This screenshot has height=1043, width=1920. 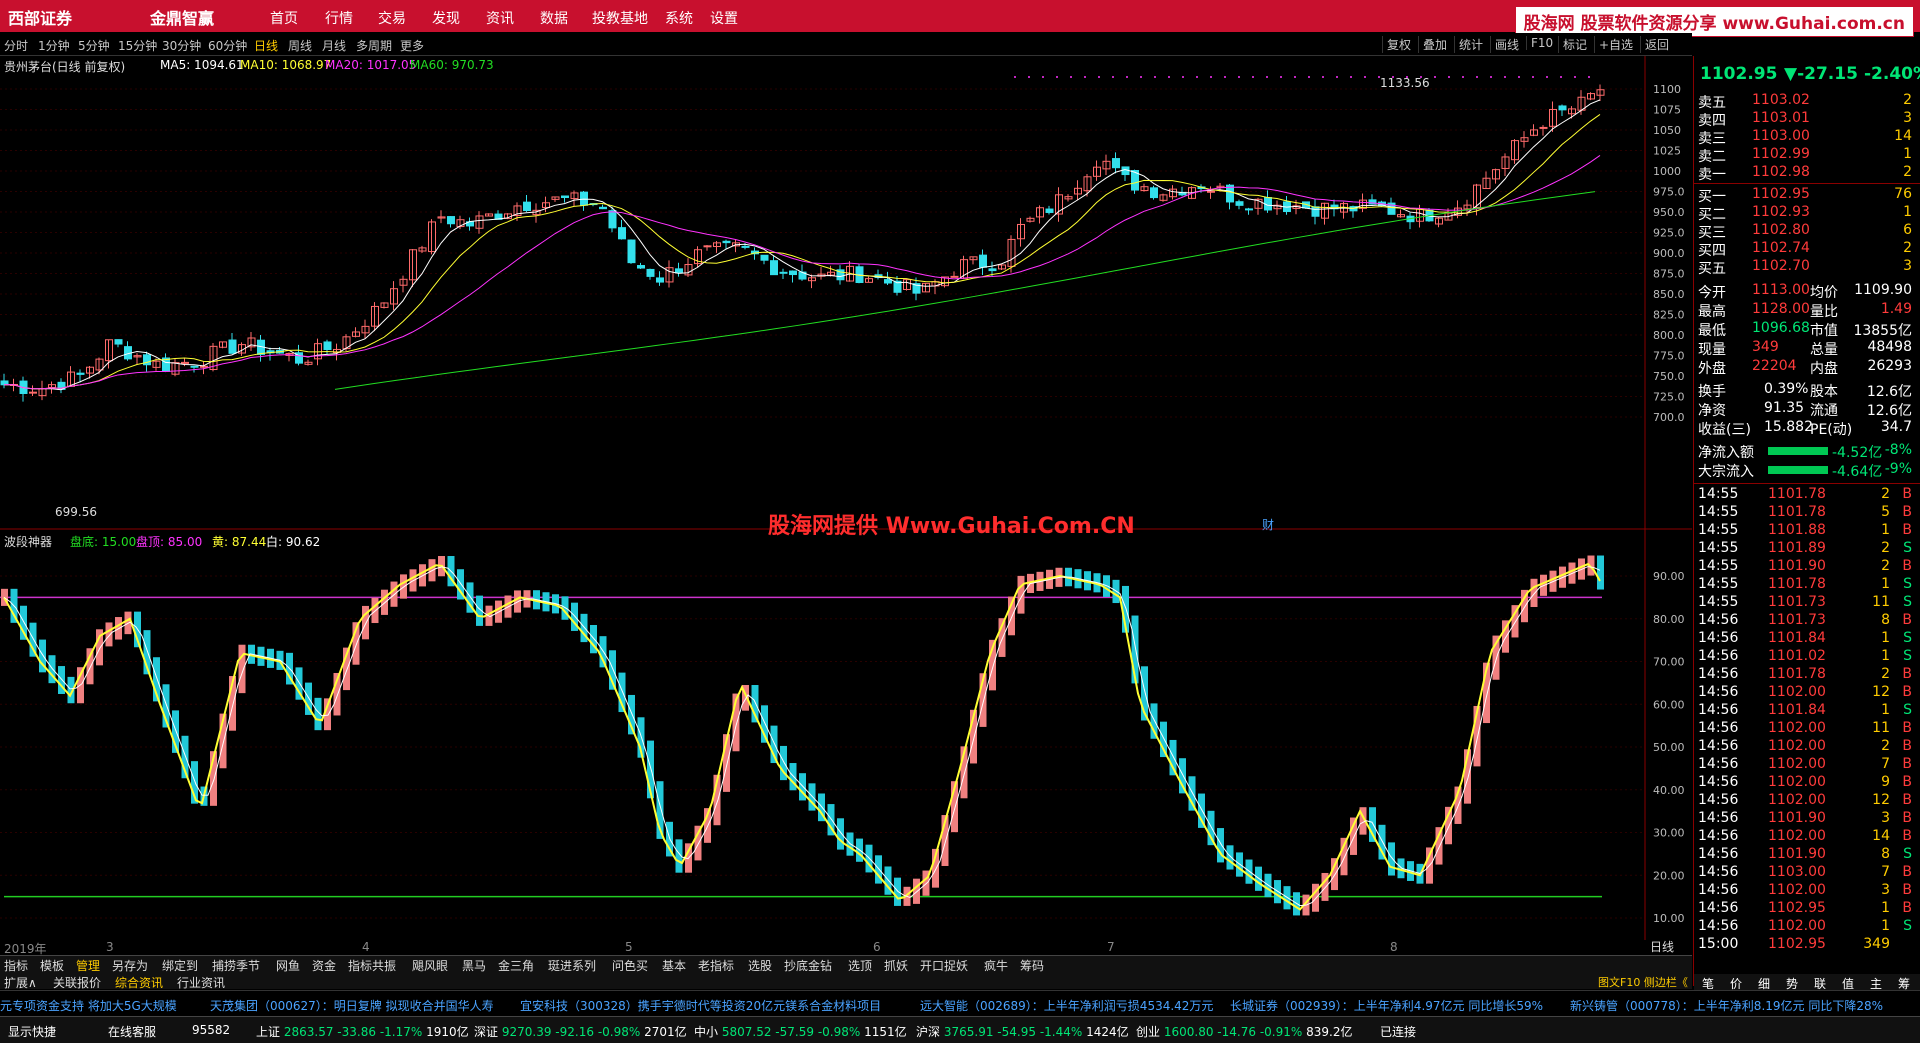 I want to click on period-30min: 30分钟, so click(x=181, y=45).